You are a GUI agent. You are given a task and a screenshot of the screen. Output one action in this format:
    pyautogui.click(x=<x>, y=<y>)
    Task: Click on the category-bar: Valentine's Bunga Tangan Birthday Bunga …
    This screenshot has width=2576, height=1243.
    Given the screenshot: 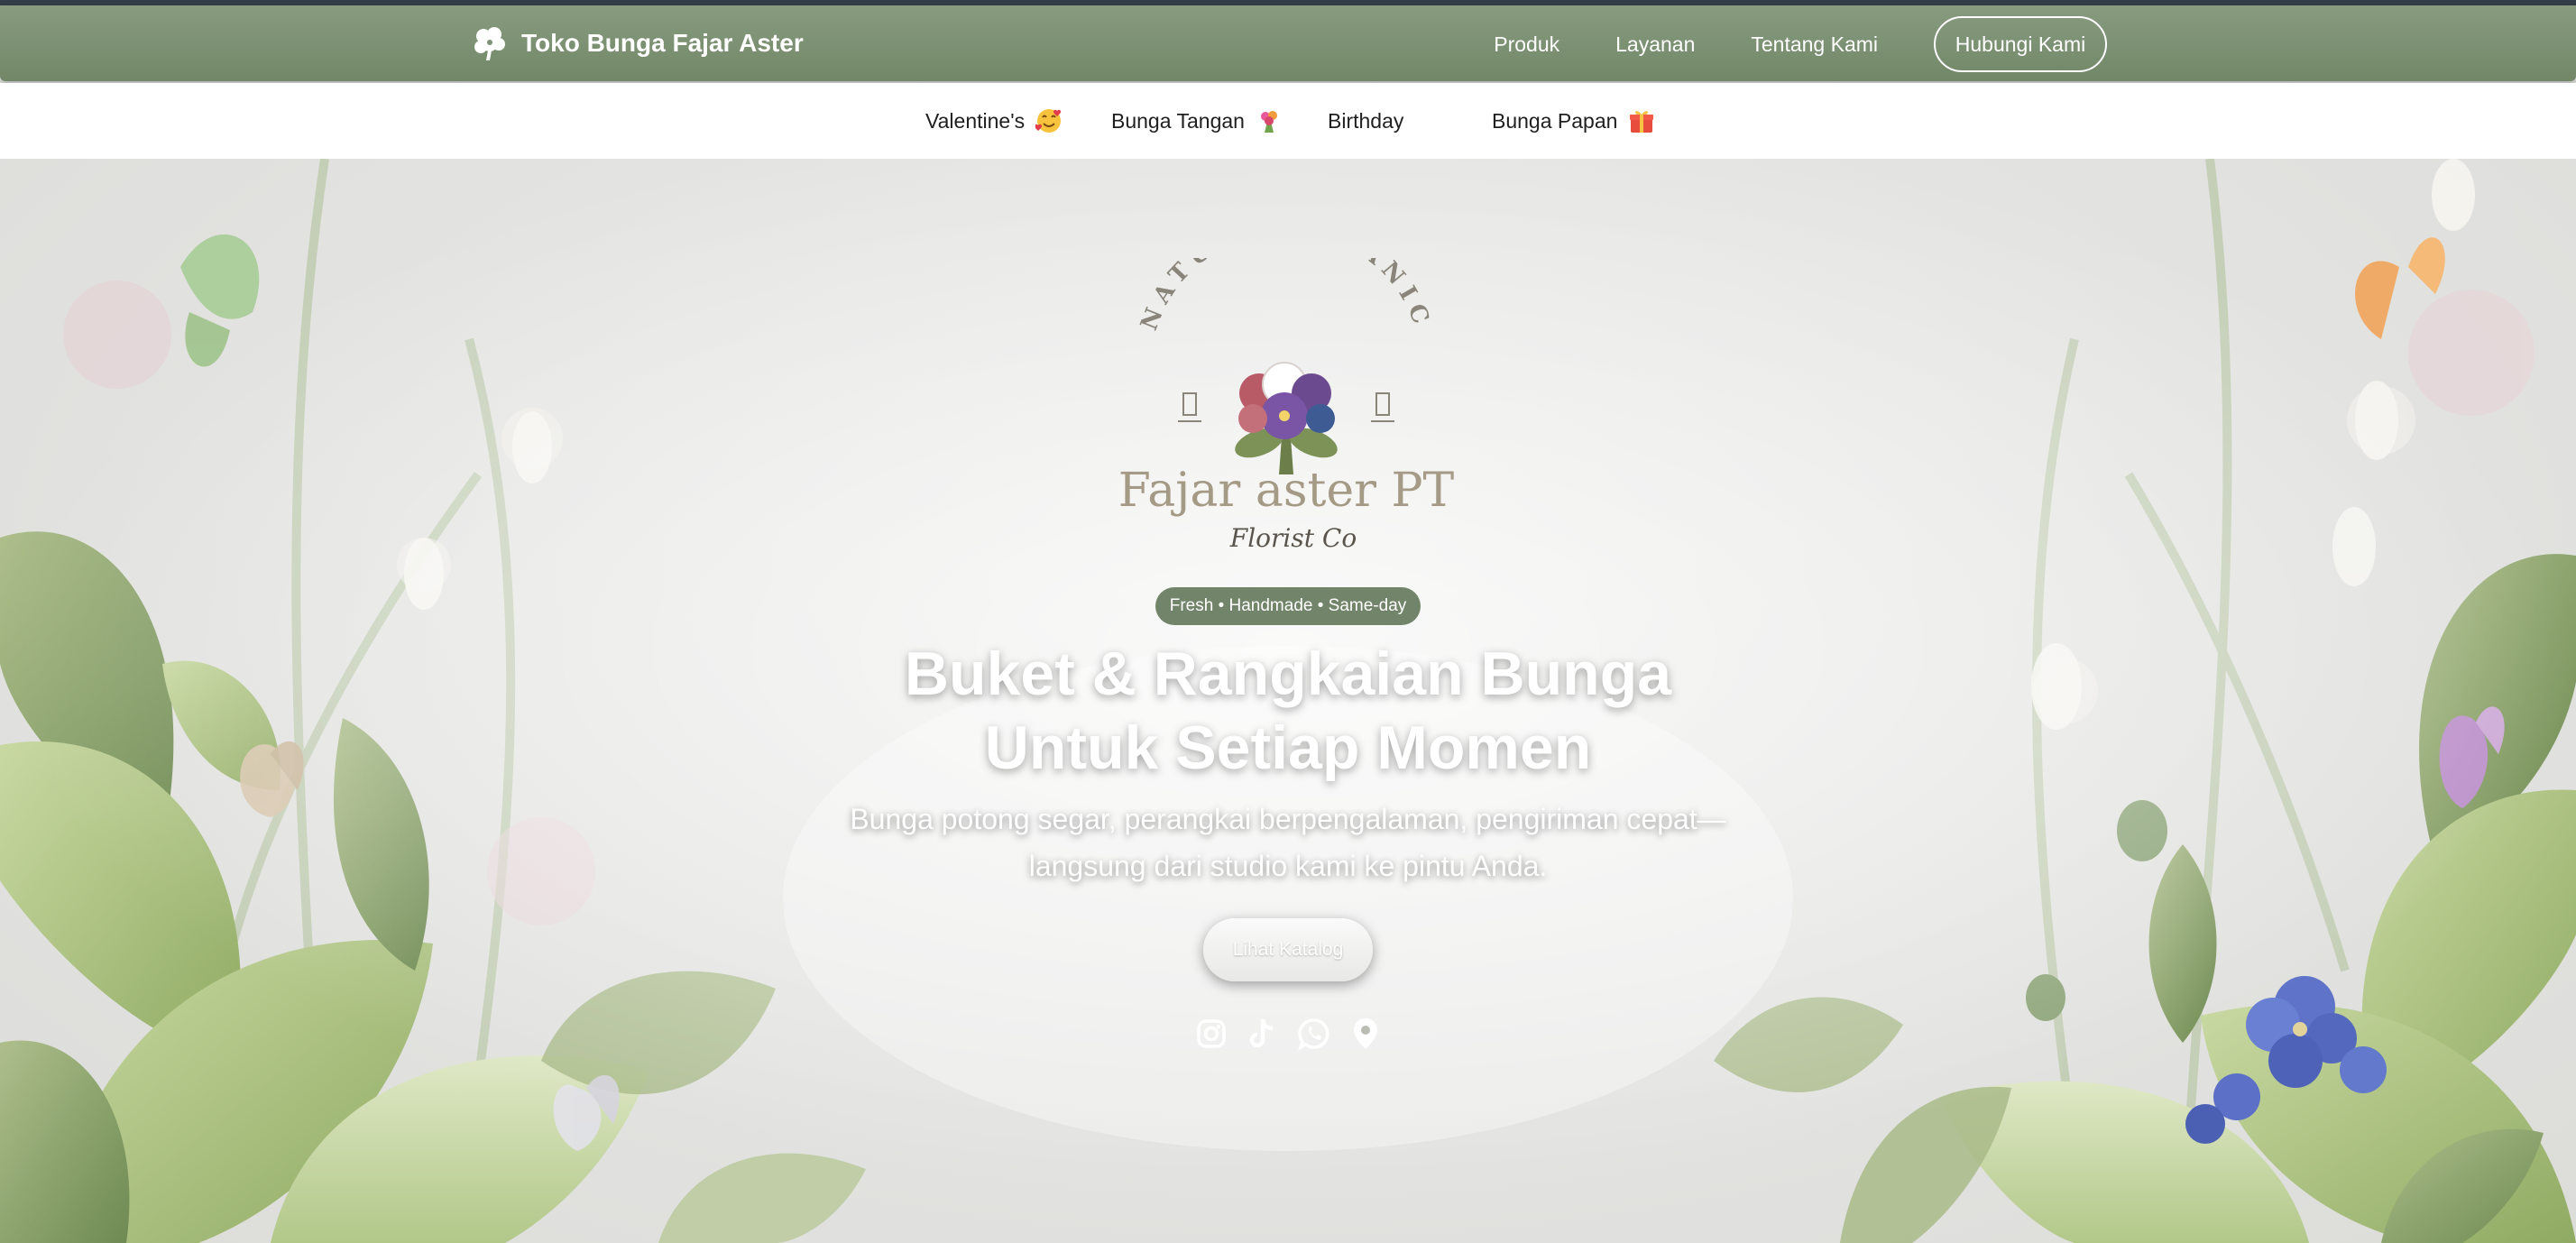 What is the action you would take?
    pyautogui.click(x=1288, y=121)
    